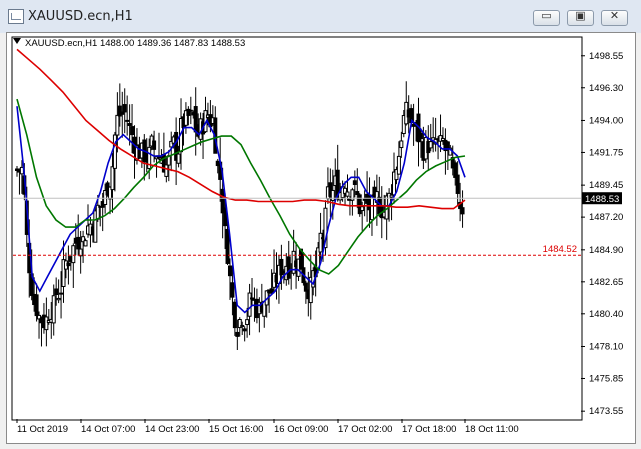  Describe the element at coordinates (614, 17) in the screenshot. I see `close-button: ✕` at that location.